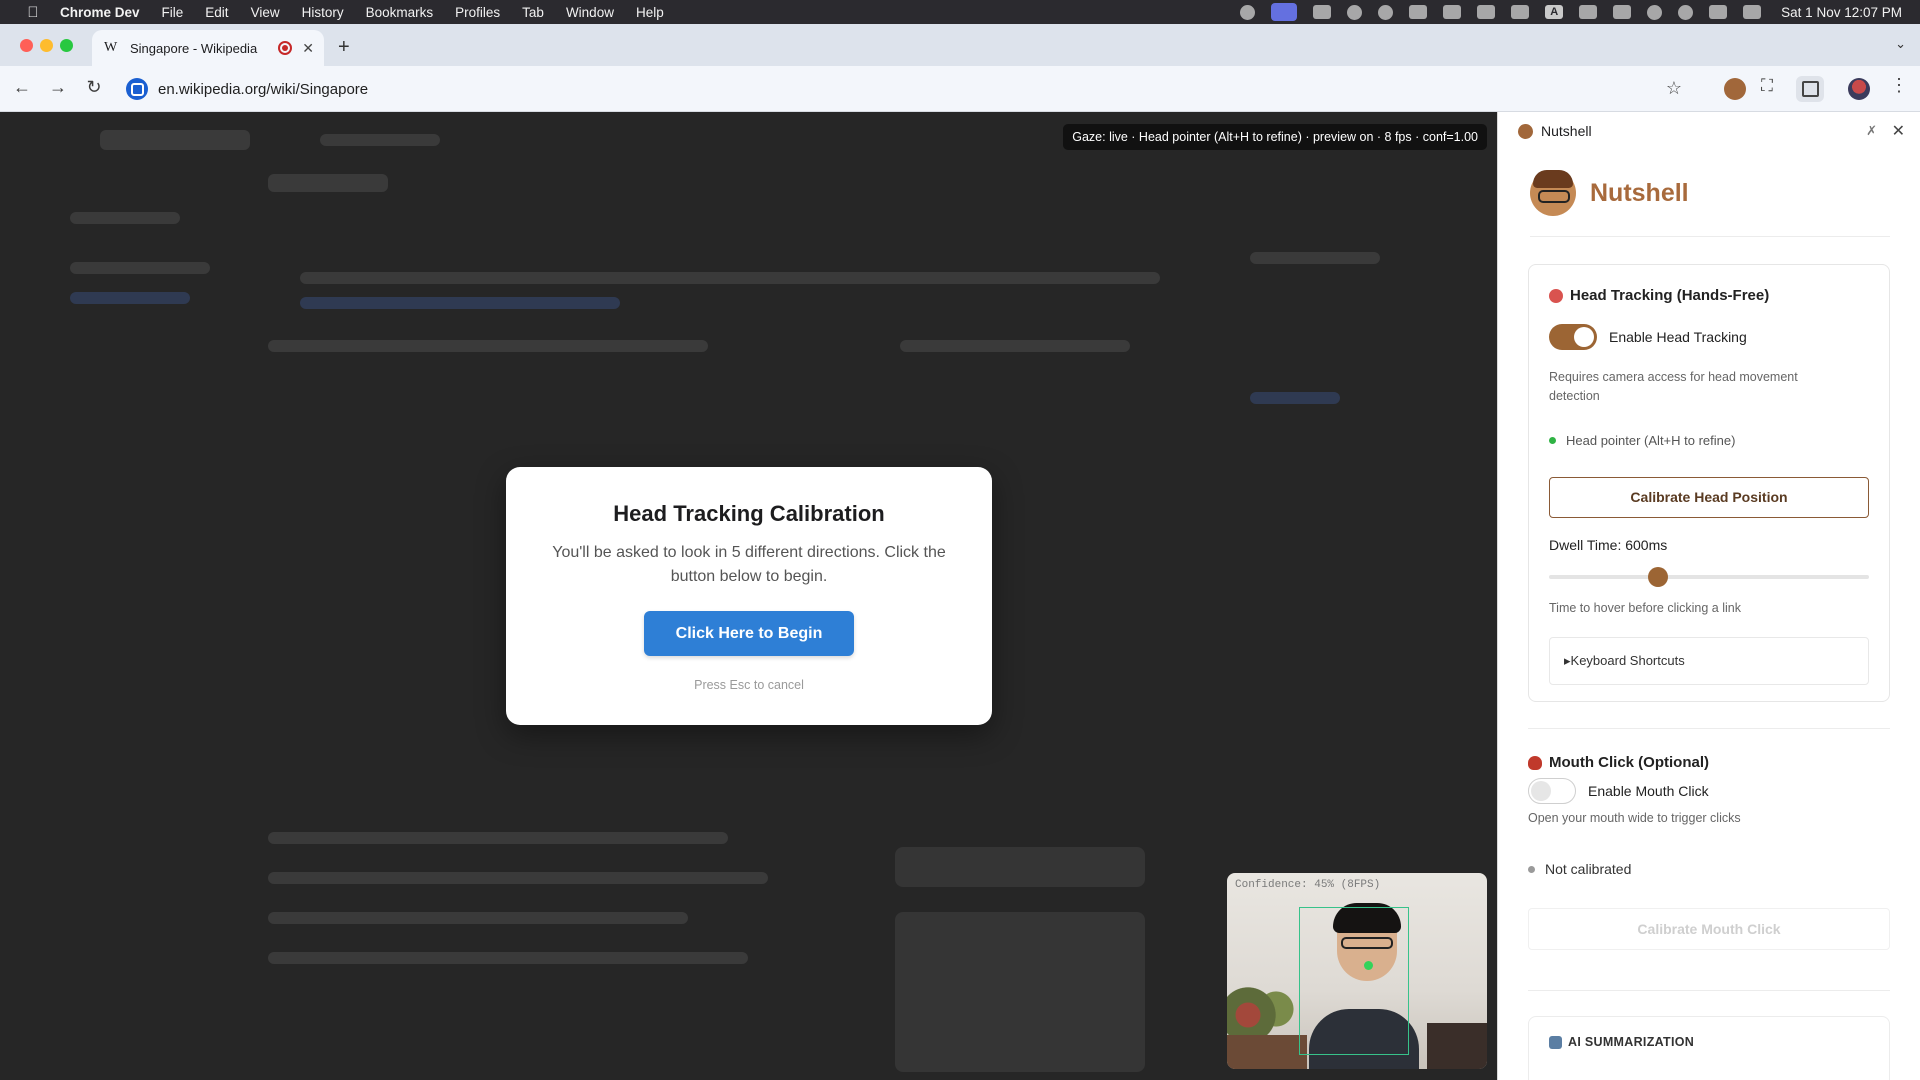  What do you see at coordinates (323, 12) in the screenshot?
I see `menu-history: History` at bounding box center [323, 12].